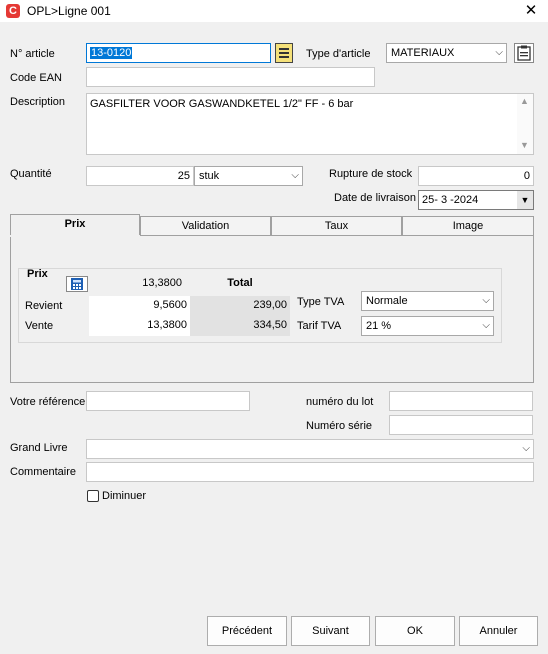 This screenshot has width=548, height=654. Describe the element at coordinates (415, 631) in the screenshot. I see `ok-button: OK` at that location.